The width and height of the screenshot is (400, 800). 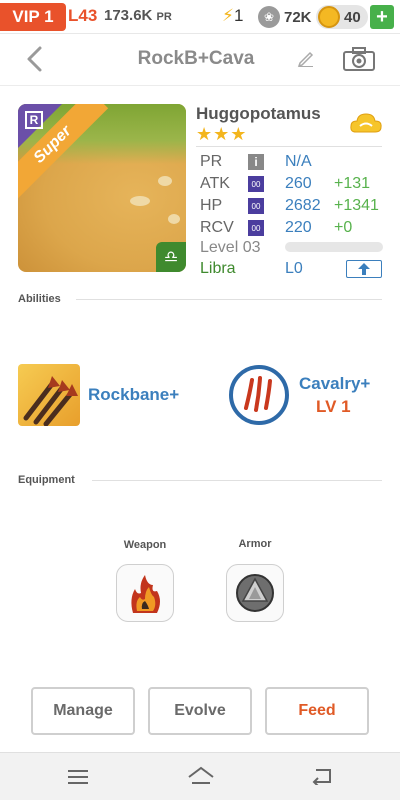 I want to click on stat-label-rcv: RCV, so click(x=217, y=227).